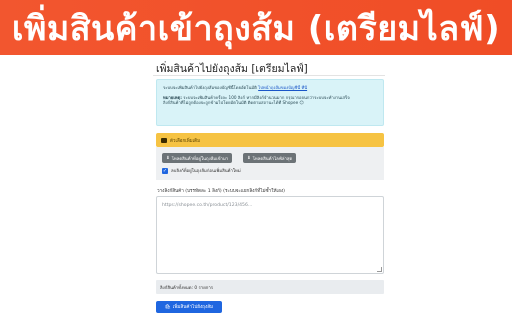 Image resolution: width=512 pixels, height=320 pixels. What do you see at coordinates (270, 140) in the screenshot?
I see `options-header: ตัวเลือกเพิ่มเติม` at bounding box center [270, 140].